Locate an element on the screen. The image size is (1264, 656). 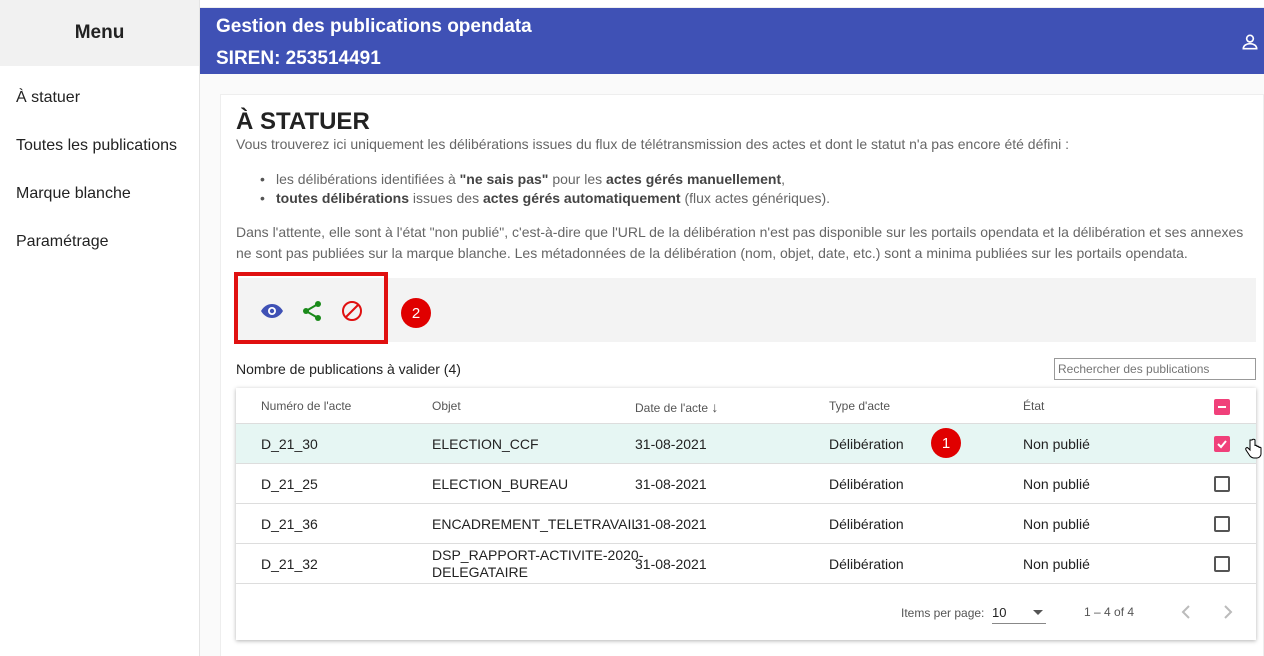
cell-objet: ENCADREMENT_TELETRAVAIL is located at coordinates (536, 524).